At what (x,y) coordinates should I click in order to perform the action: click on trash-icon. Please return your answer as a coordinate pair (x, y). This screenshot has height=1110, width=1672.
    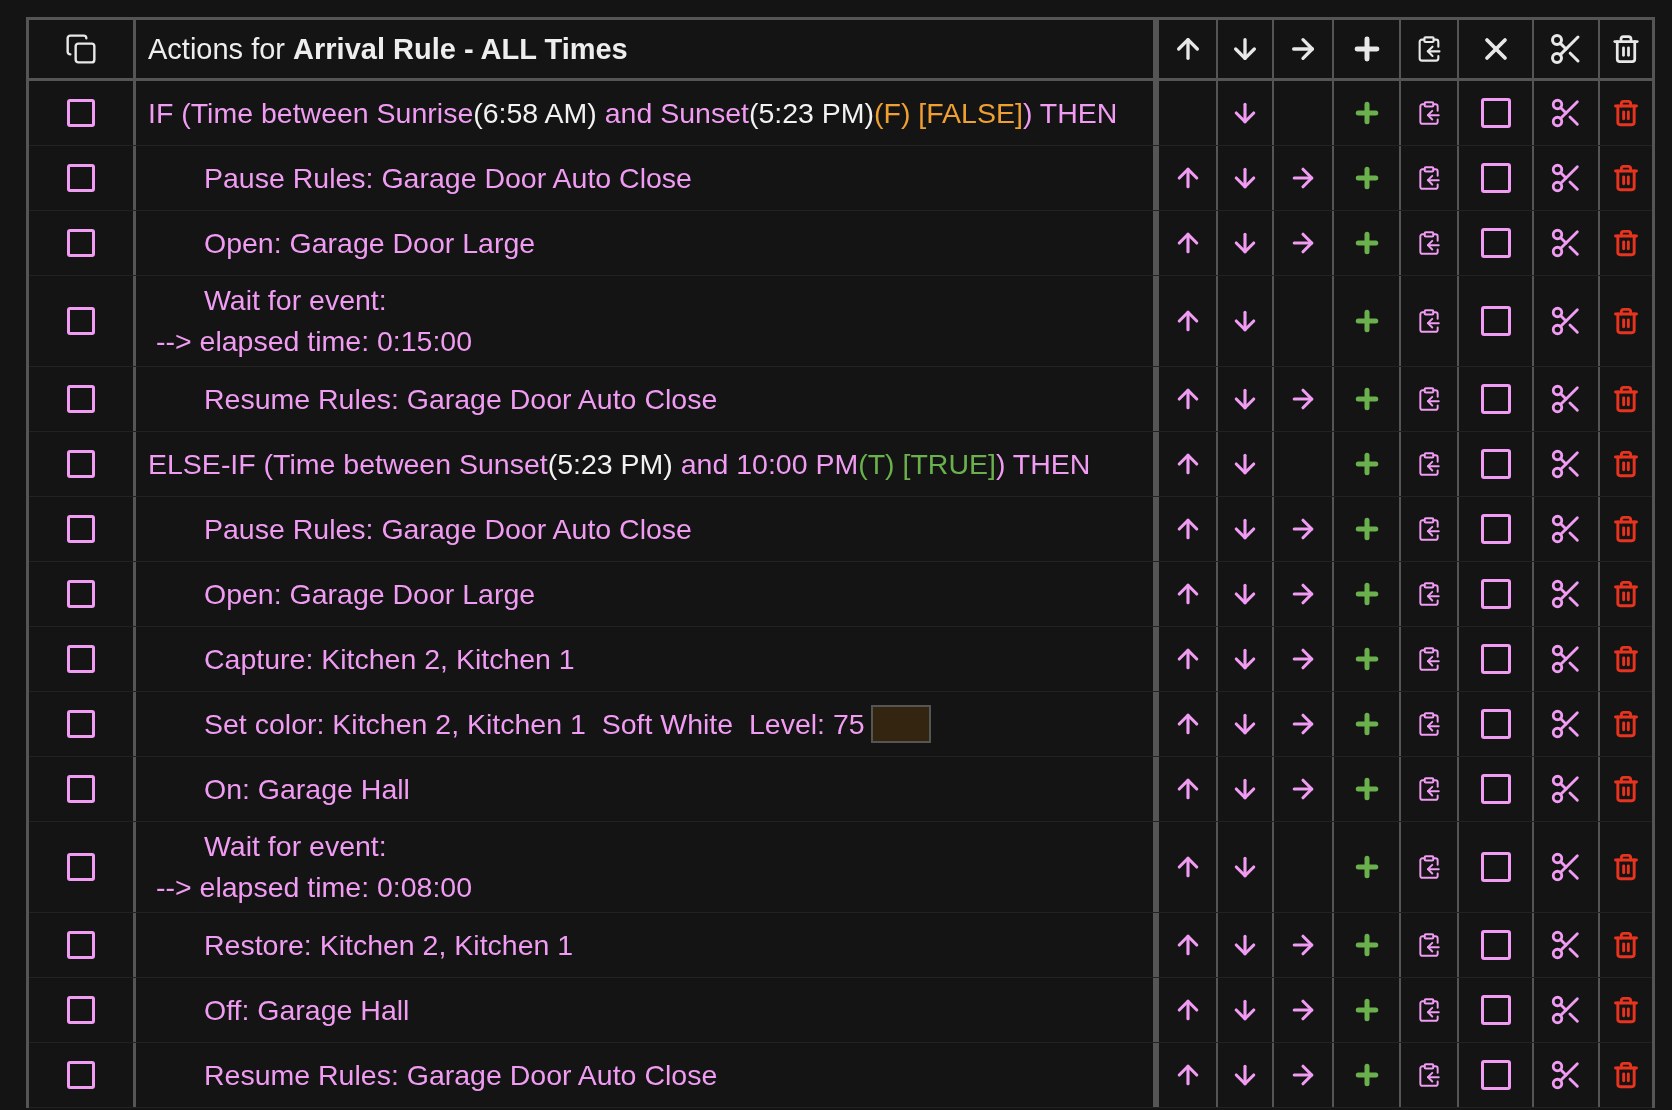
    Looking at the image, I should click on (1626, 49).